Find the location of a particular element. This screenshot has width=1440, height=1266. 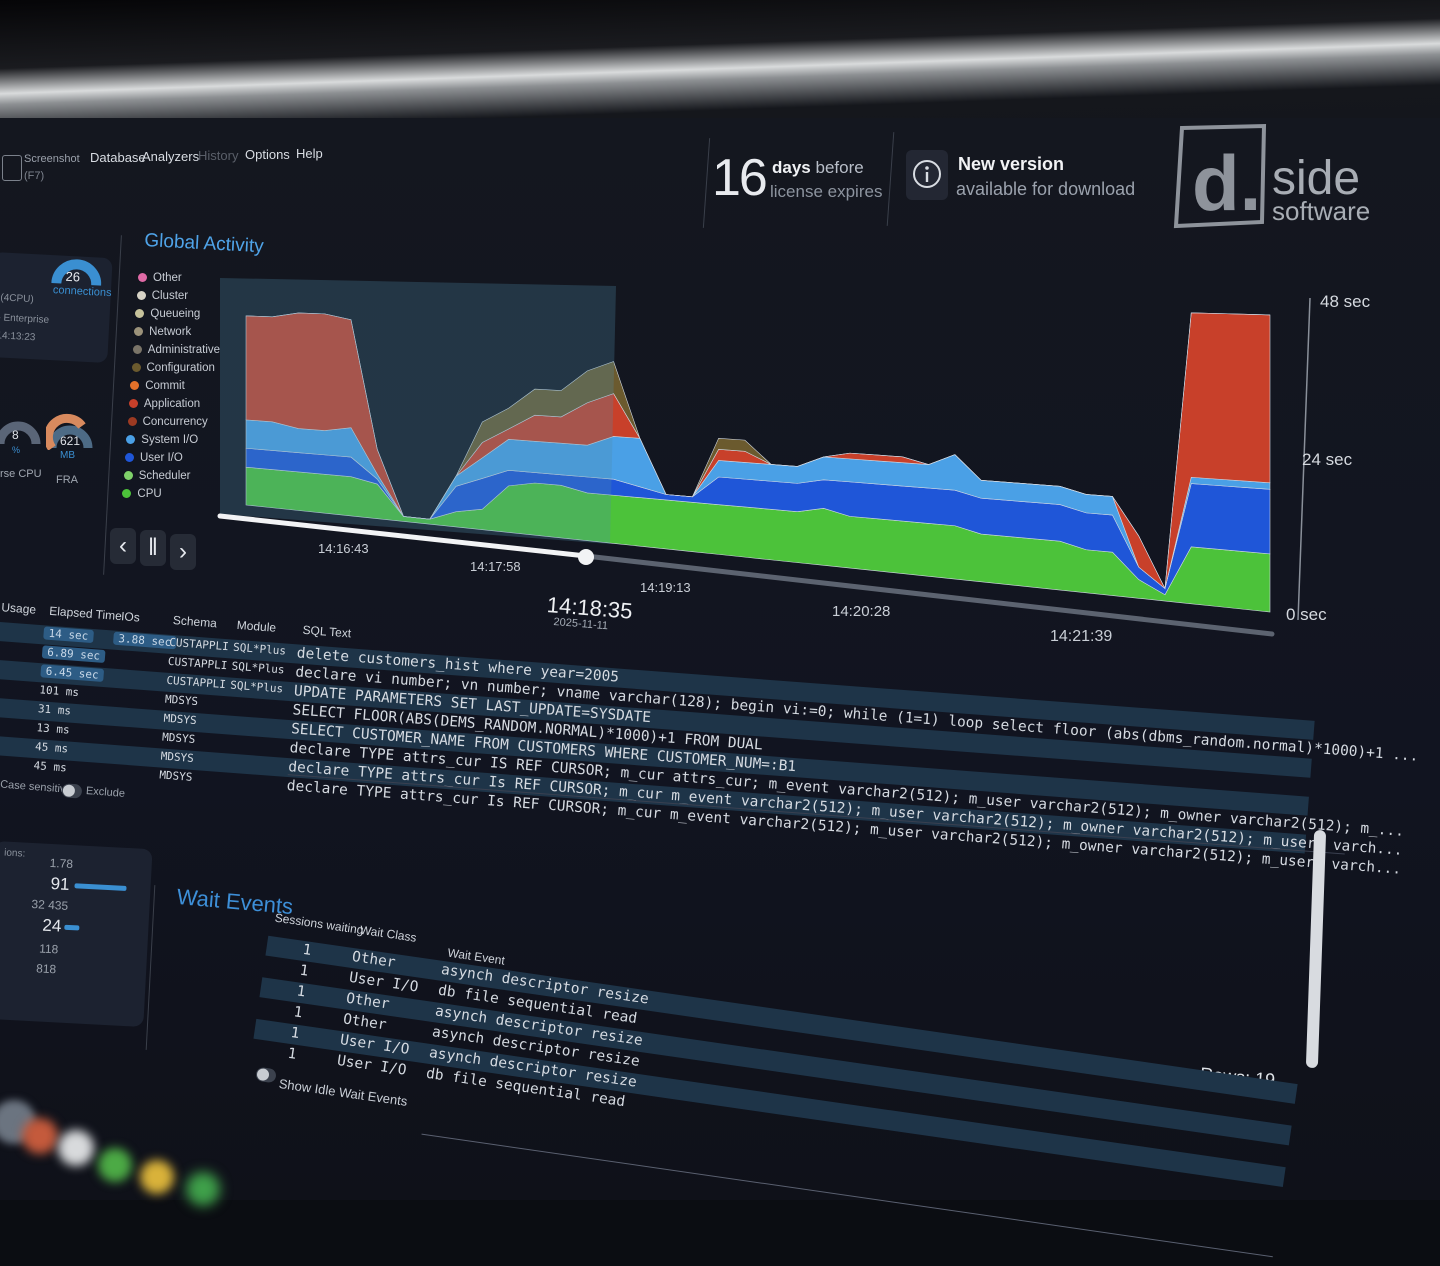

y-label-mid: 24 sec is located at coordinates (1327, 459).